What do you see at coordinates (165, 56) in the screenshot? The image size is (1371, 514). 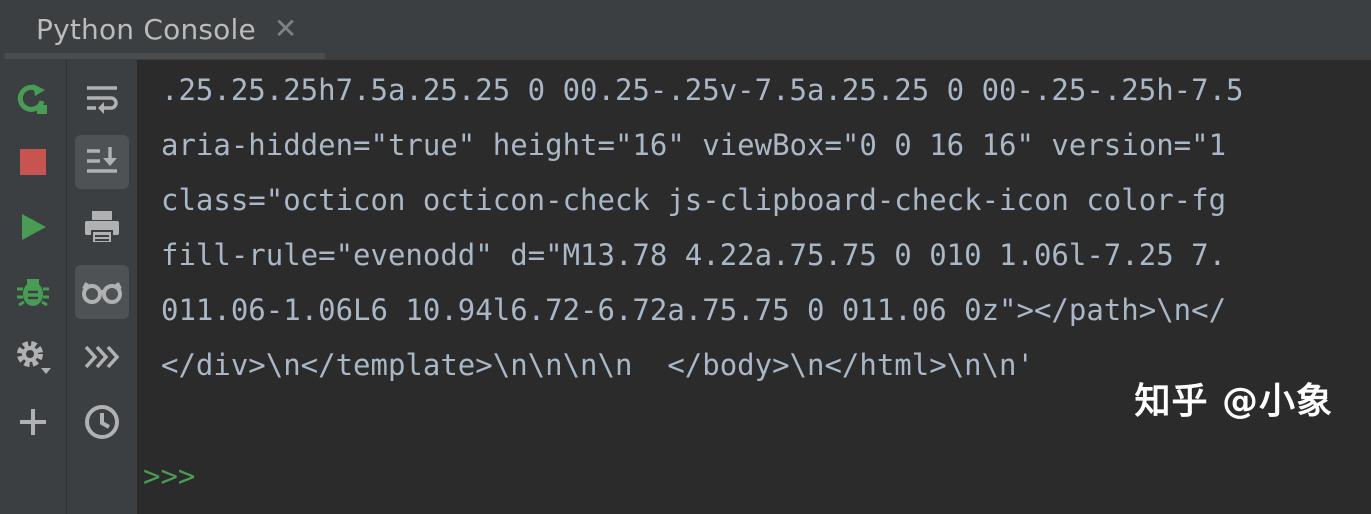 I see `active-tab-indicator` at bounding box center [165, 56].